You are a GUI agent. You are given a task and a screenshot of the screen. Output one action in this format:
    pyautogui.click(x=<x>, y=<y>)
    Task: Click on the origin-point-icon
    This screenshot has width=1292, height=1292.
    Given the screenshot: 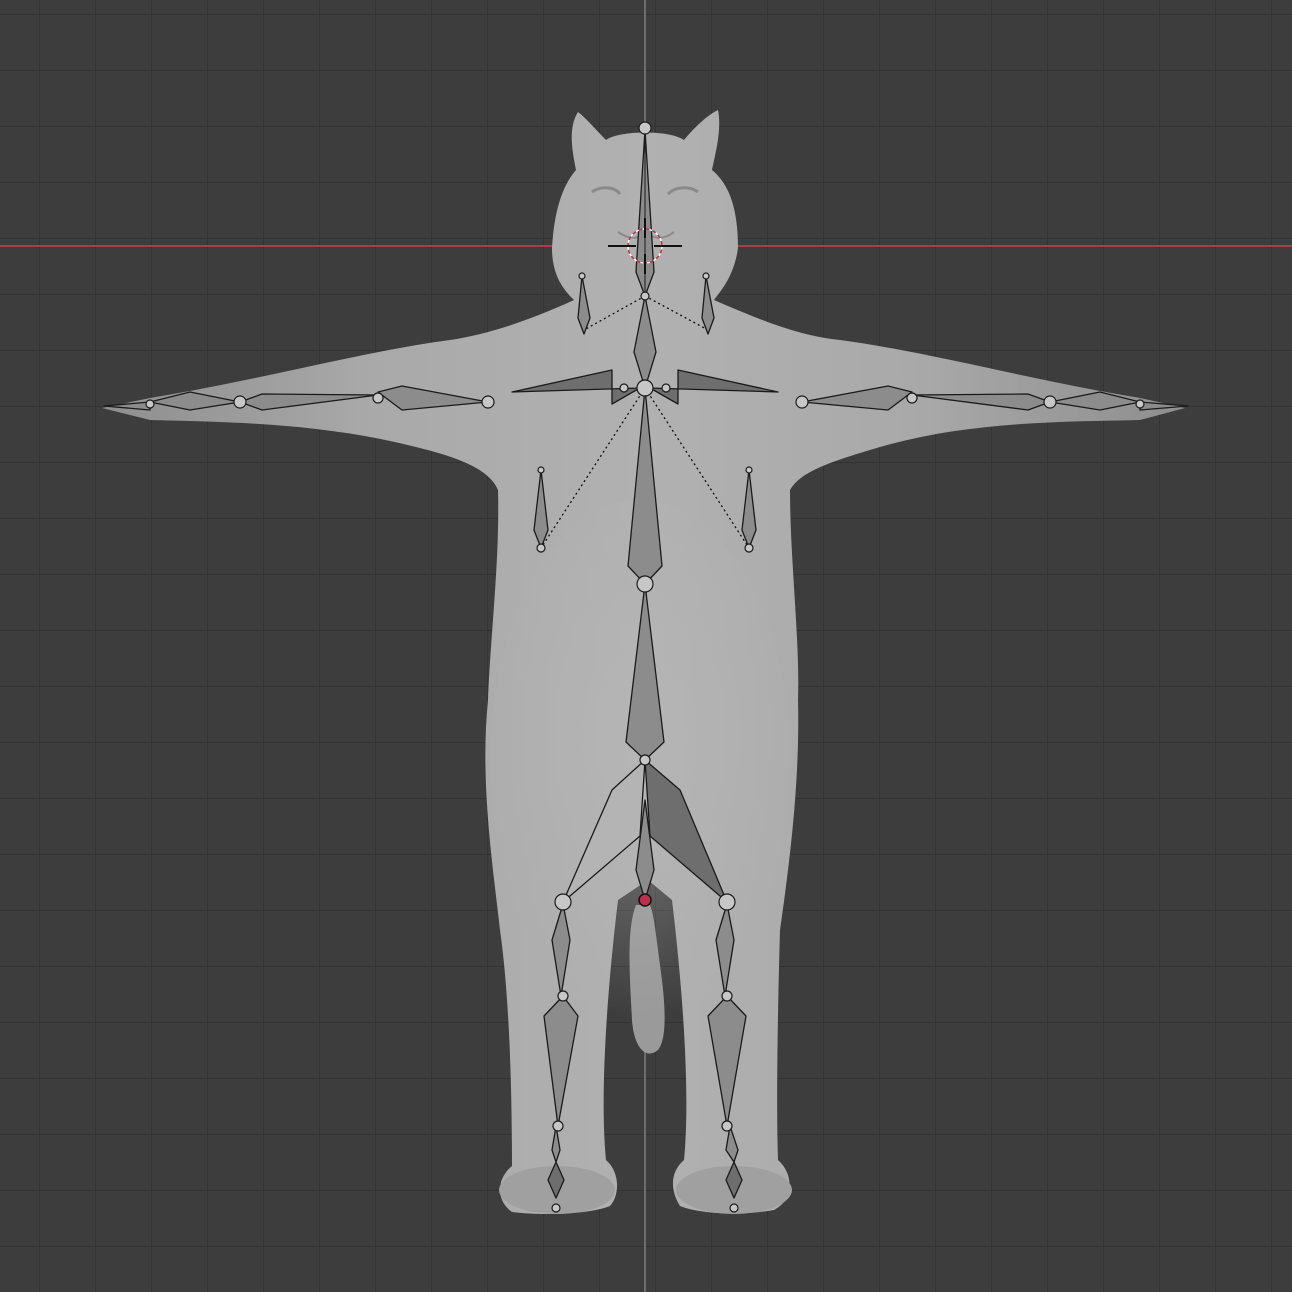 What is the action you would take?
    pyautogui.click(x=645, y=900)
    